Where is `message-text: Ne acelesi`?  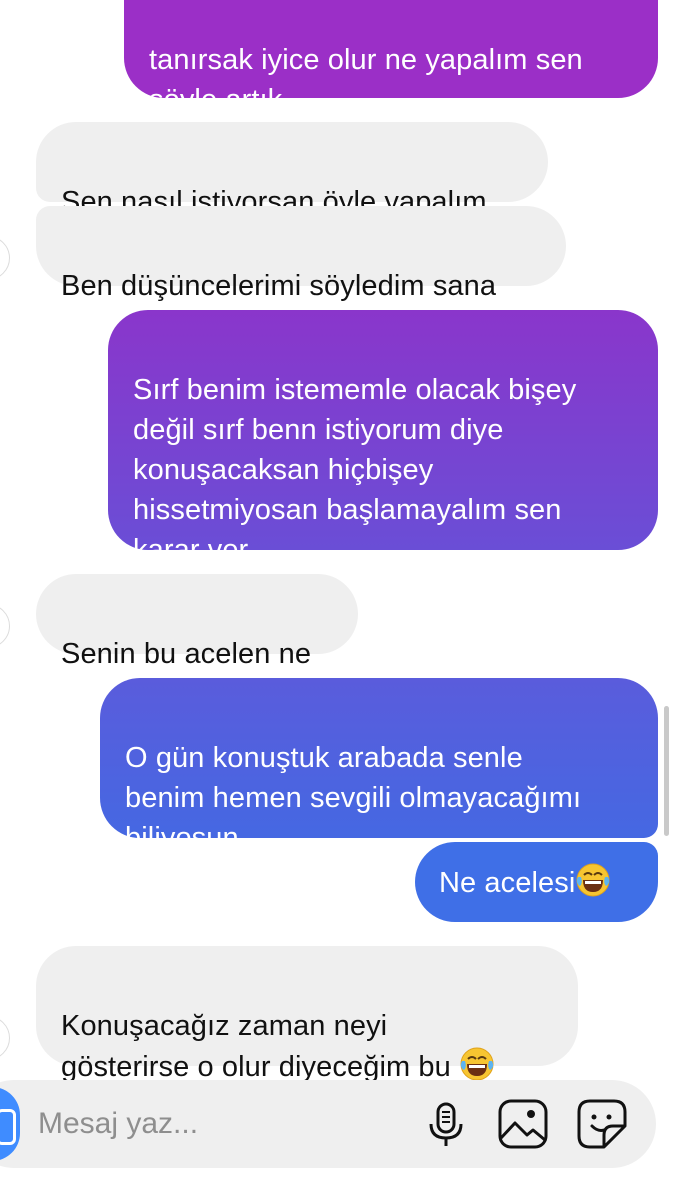 message-text: Ne acelesi is located at coordinates (507, 883).